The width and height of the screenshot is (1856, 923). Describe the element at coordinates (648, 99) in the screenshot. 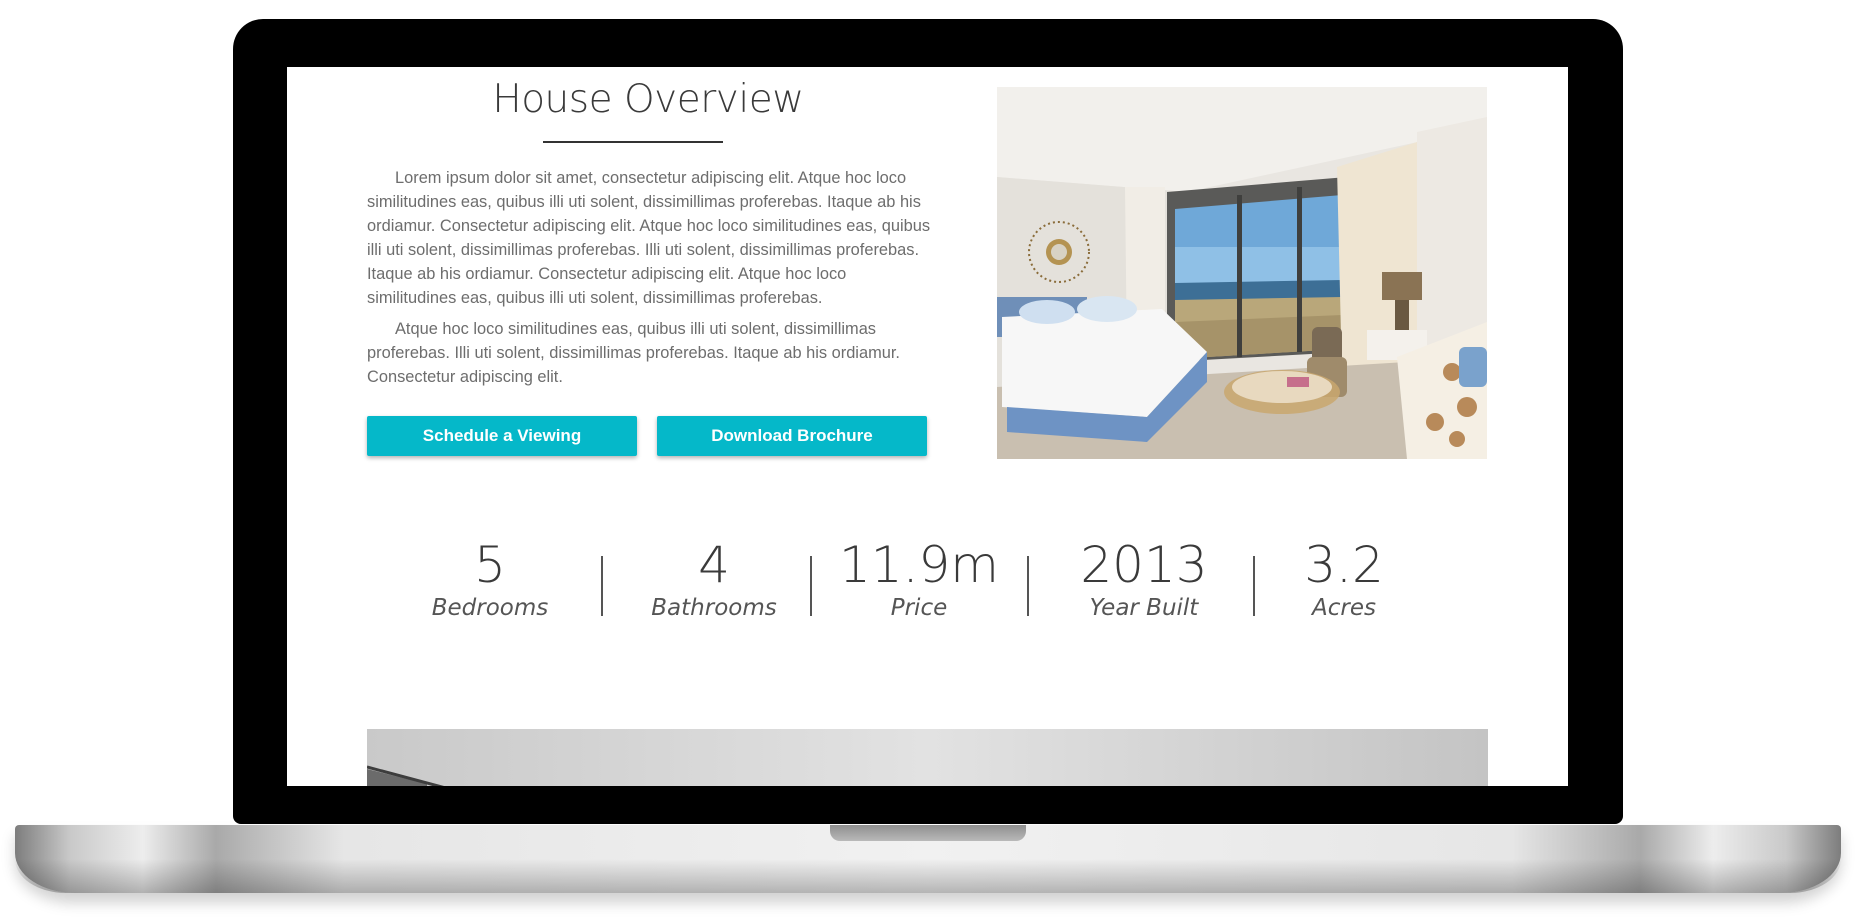

I see `section-title: House Overview` at that location.